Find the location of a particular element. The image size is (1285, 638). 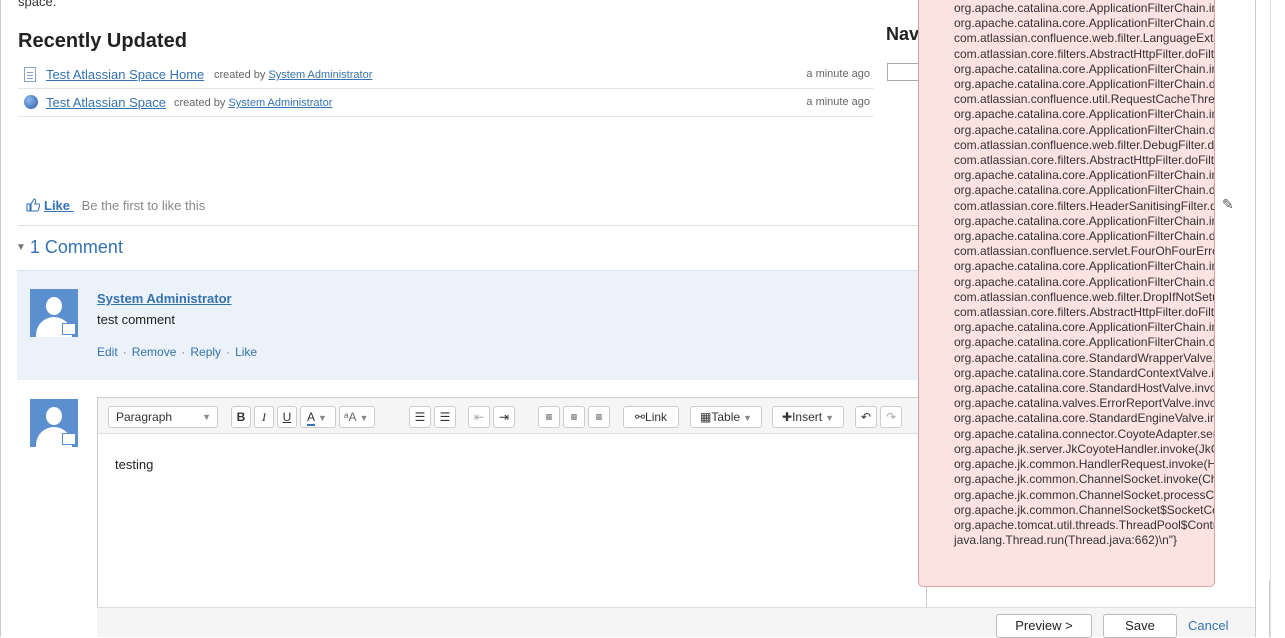

italic-button: I is located at coordinates (264, 417).